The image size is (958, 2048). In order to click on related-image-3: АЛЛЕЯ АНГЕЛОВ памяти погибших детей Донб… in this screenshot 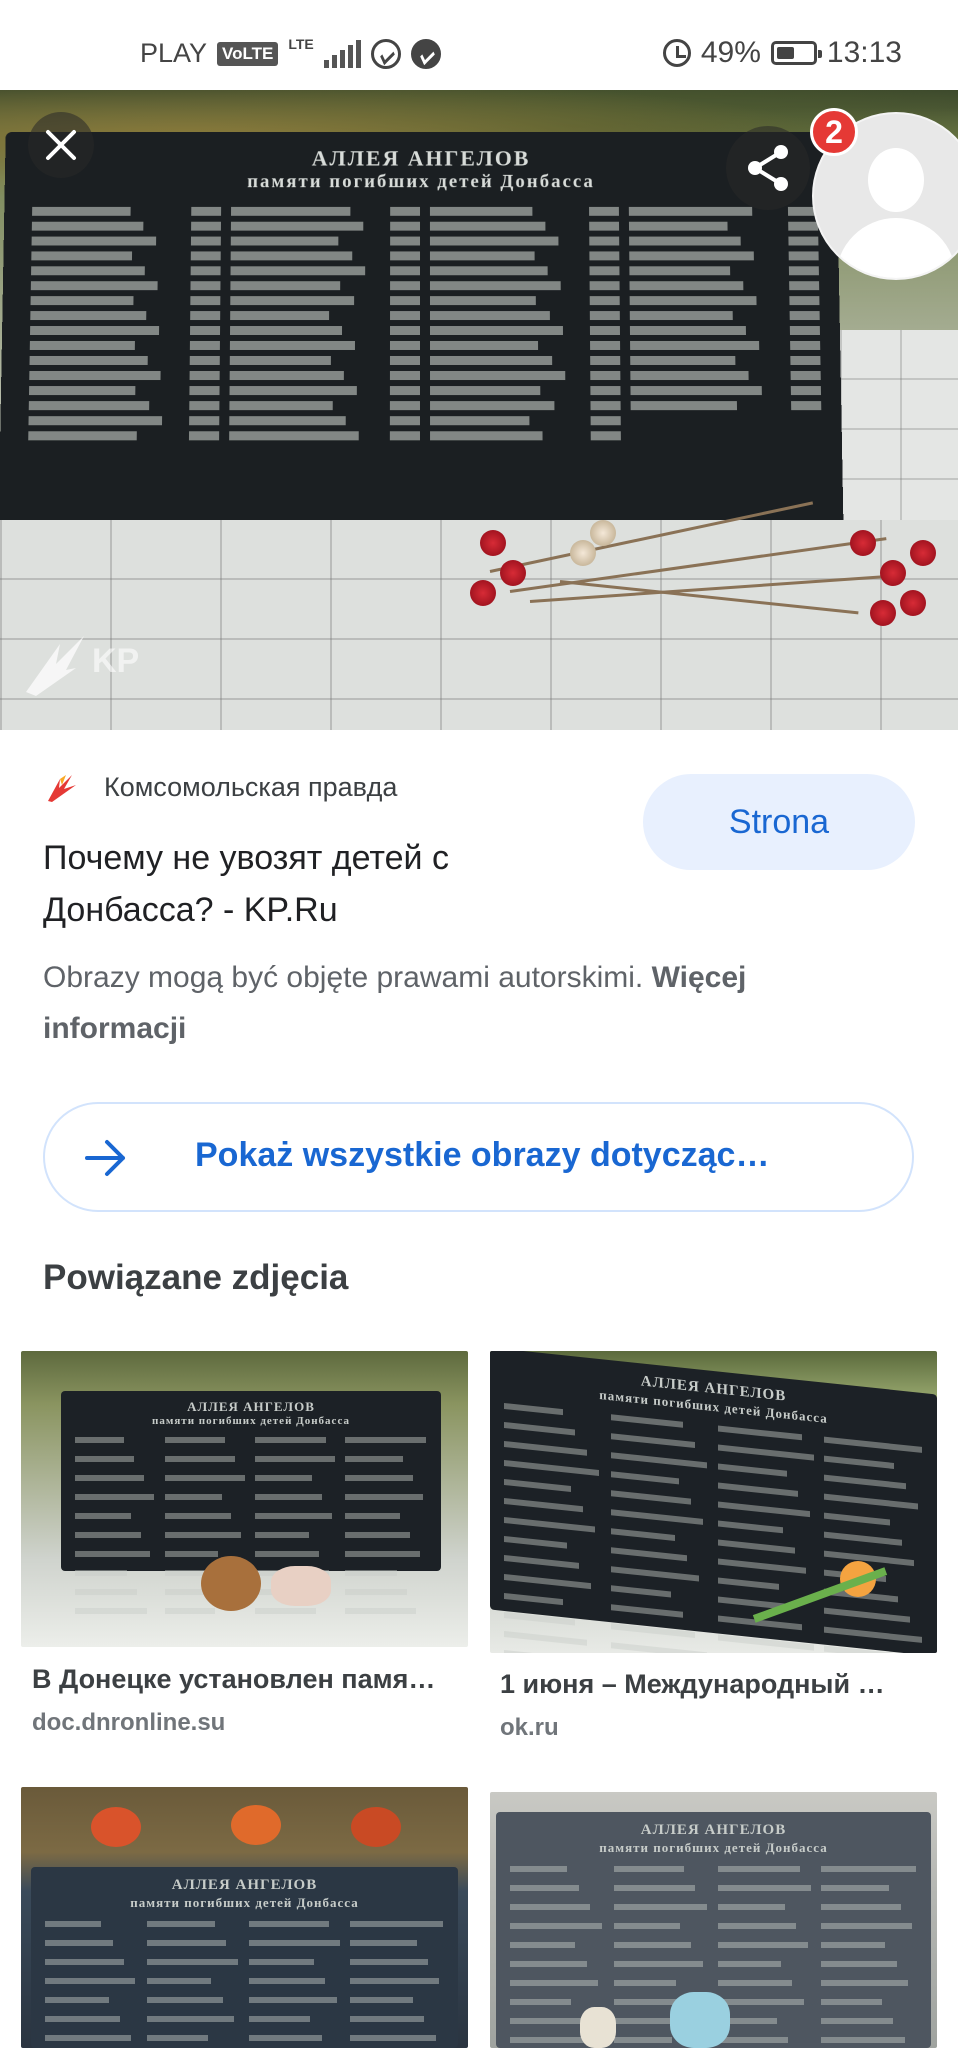, I will do `click(244, 1917)`.